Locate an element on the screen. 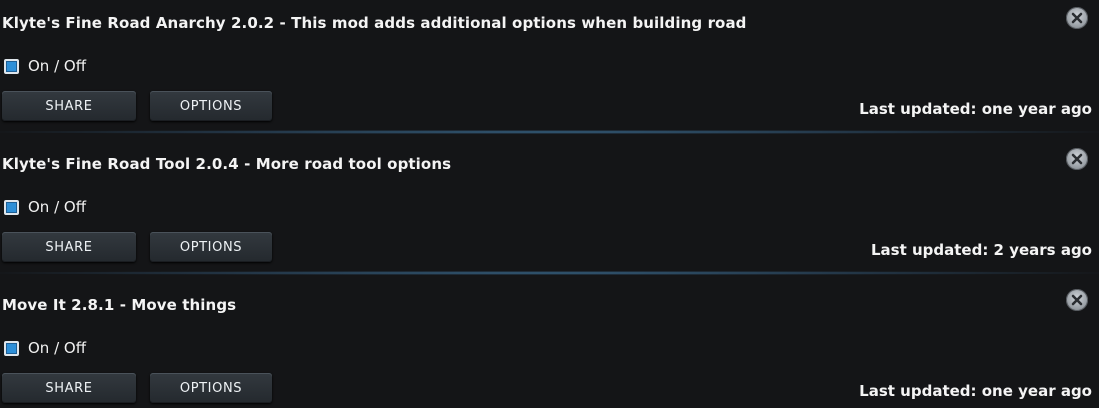 This screenshot has width=1099, height=408. mod-title: Move It 2.8.1 - Move things is located at coordinates (119, 305).